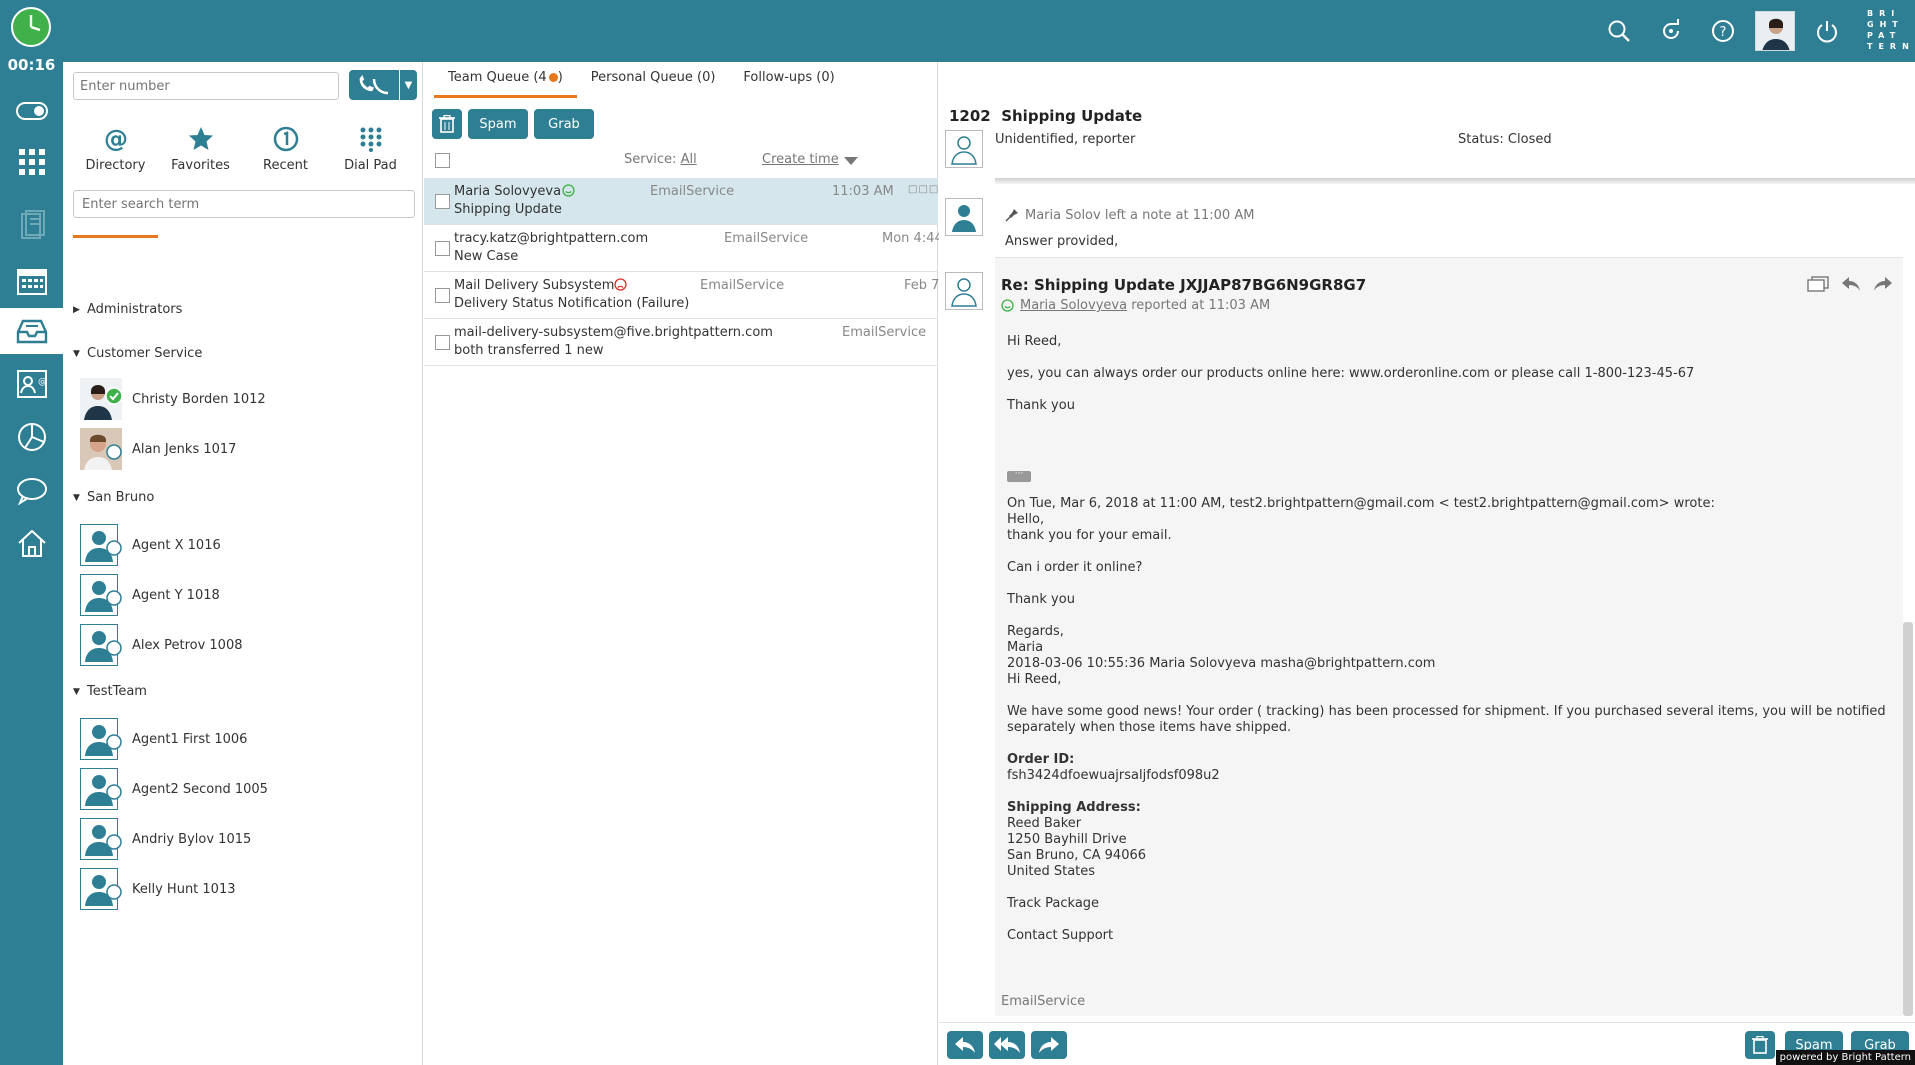 This screenshot has height=1065, width=1915. What do you see at coordinates (621, 284) in the screenshot?
I see `sad-face-icon` at bounding box center [621, 284].